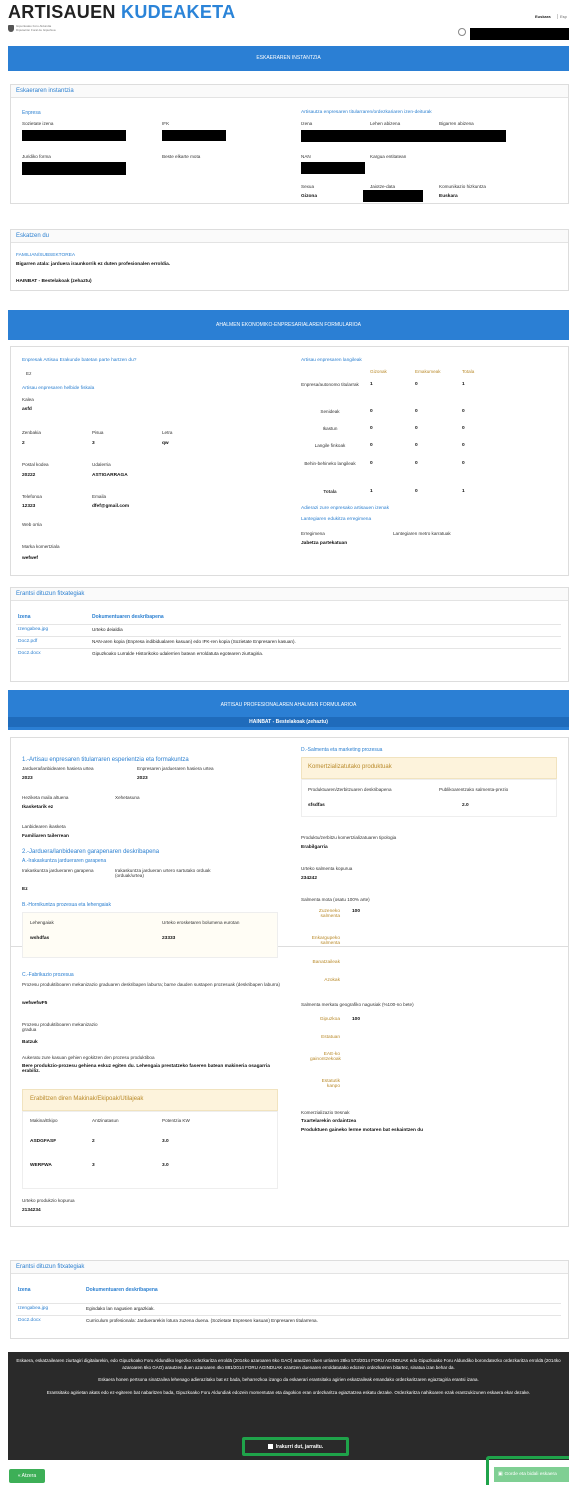 The image size is (569, 1485). What do you see at coordinates (330, 428) in the screenshot?
I see `langile-row-label: Ikastun` at bounding box center [330, 428].